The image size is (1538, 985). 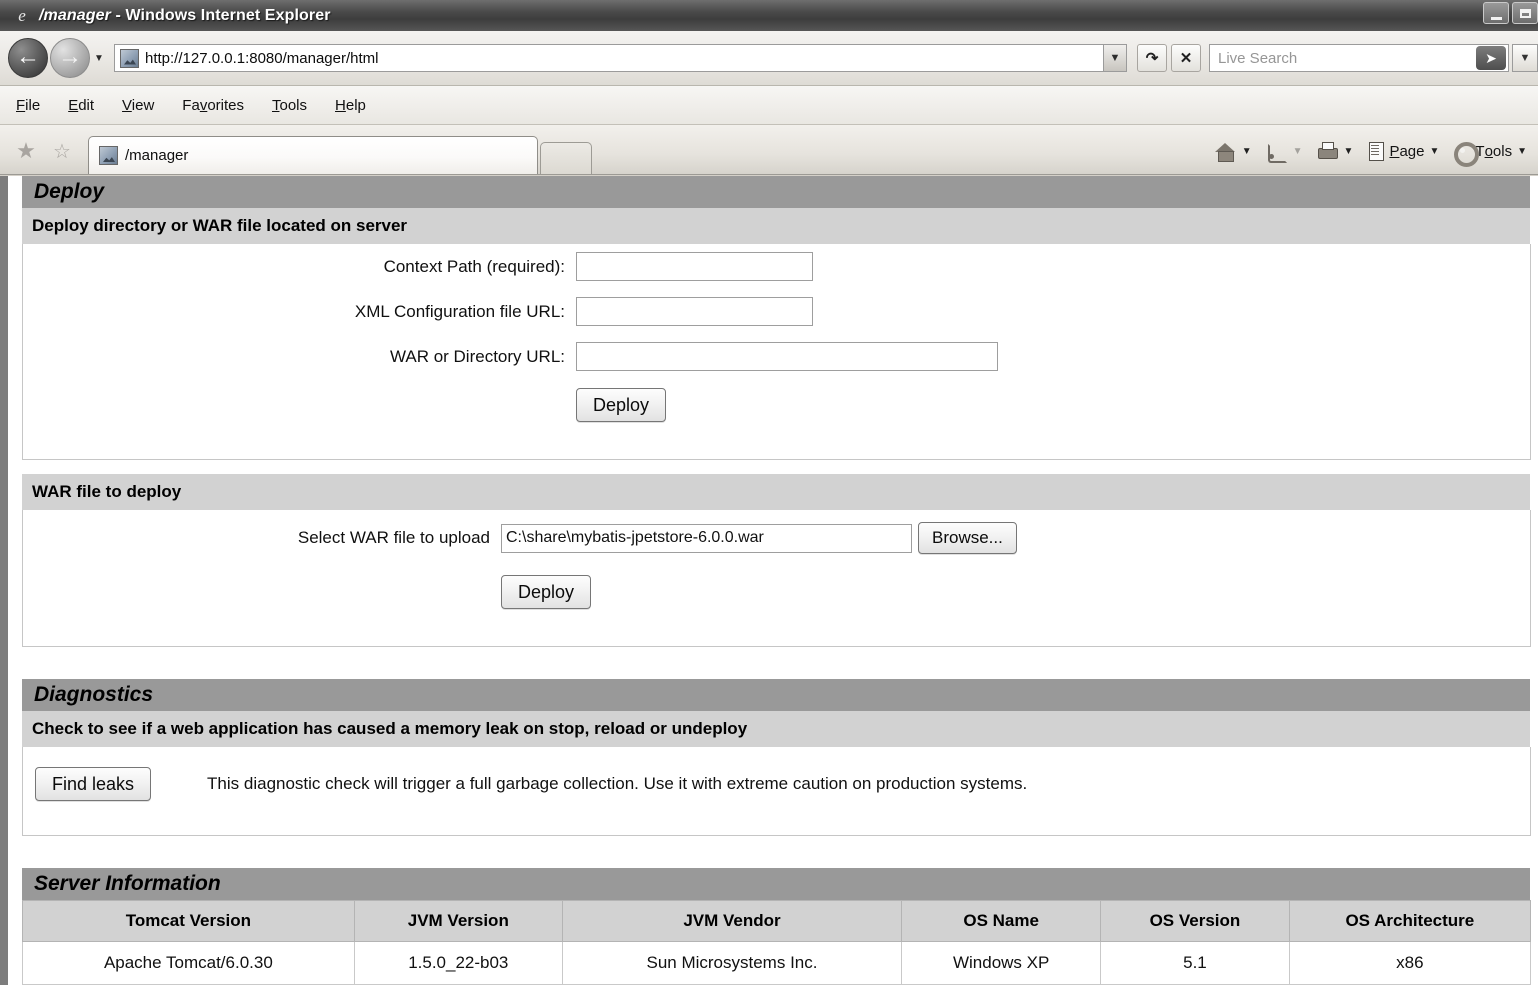 What do you see at coordinates (191, 105) in the screenshot?
I see `menu-favorites-pre: Fa` at bounding box center [191, 105].